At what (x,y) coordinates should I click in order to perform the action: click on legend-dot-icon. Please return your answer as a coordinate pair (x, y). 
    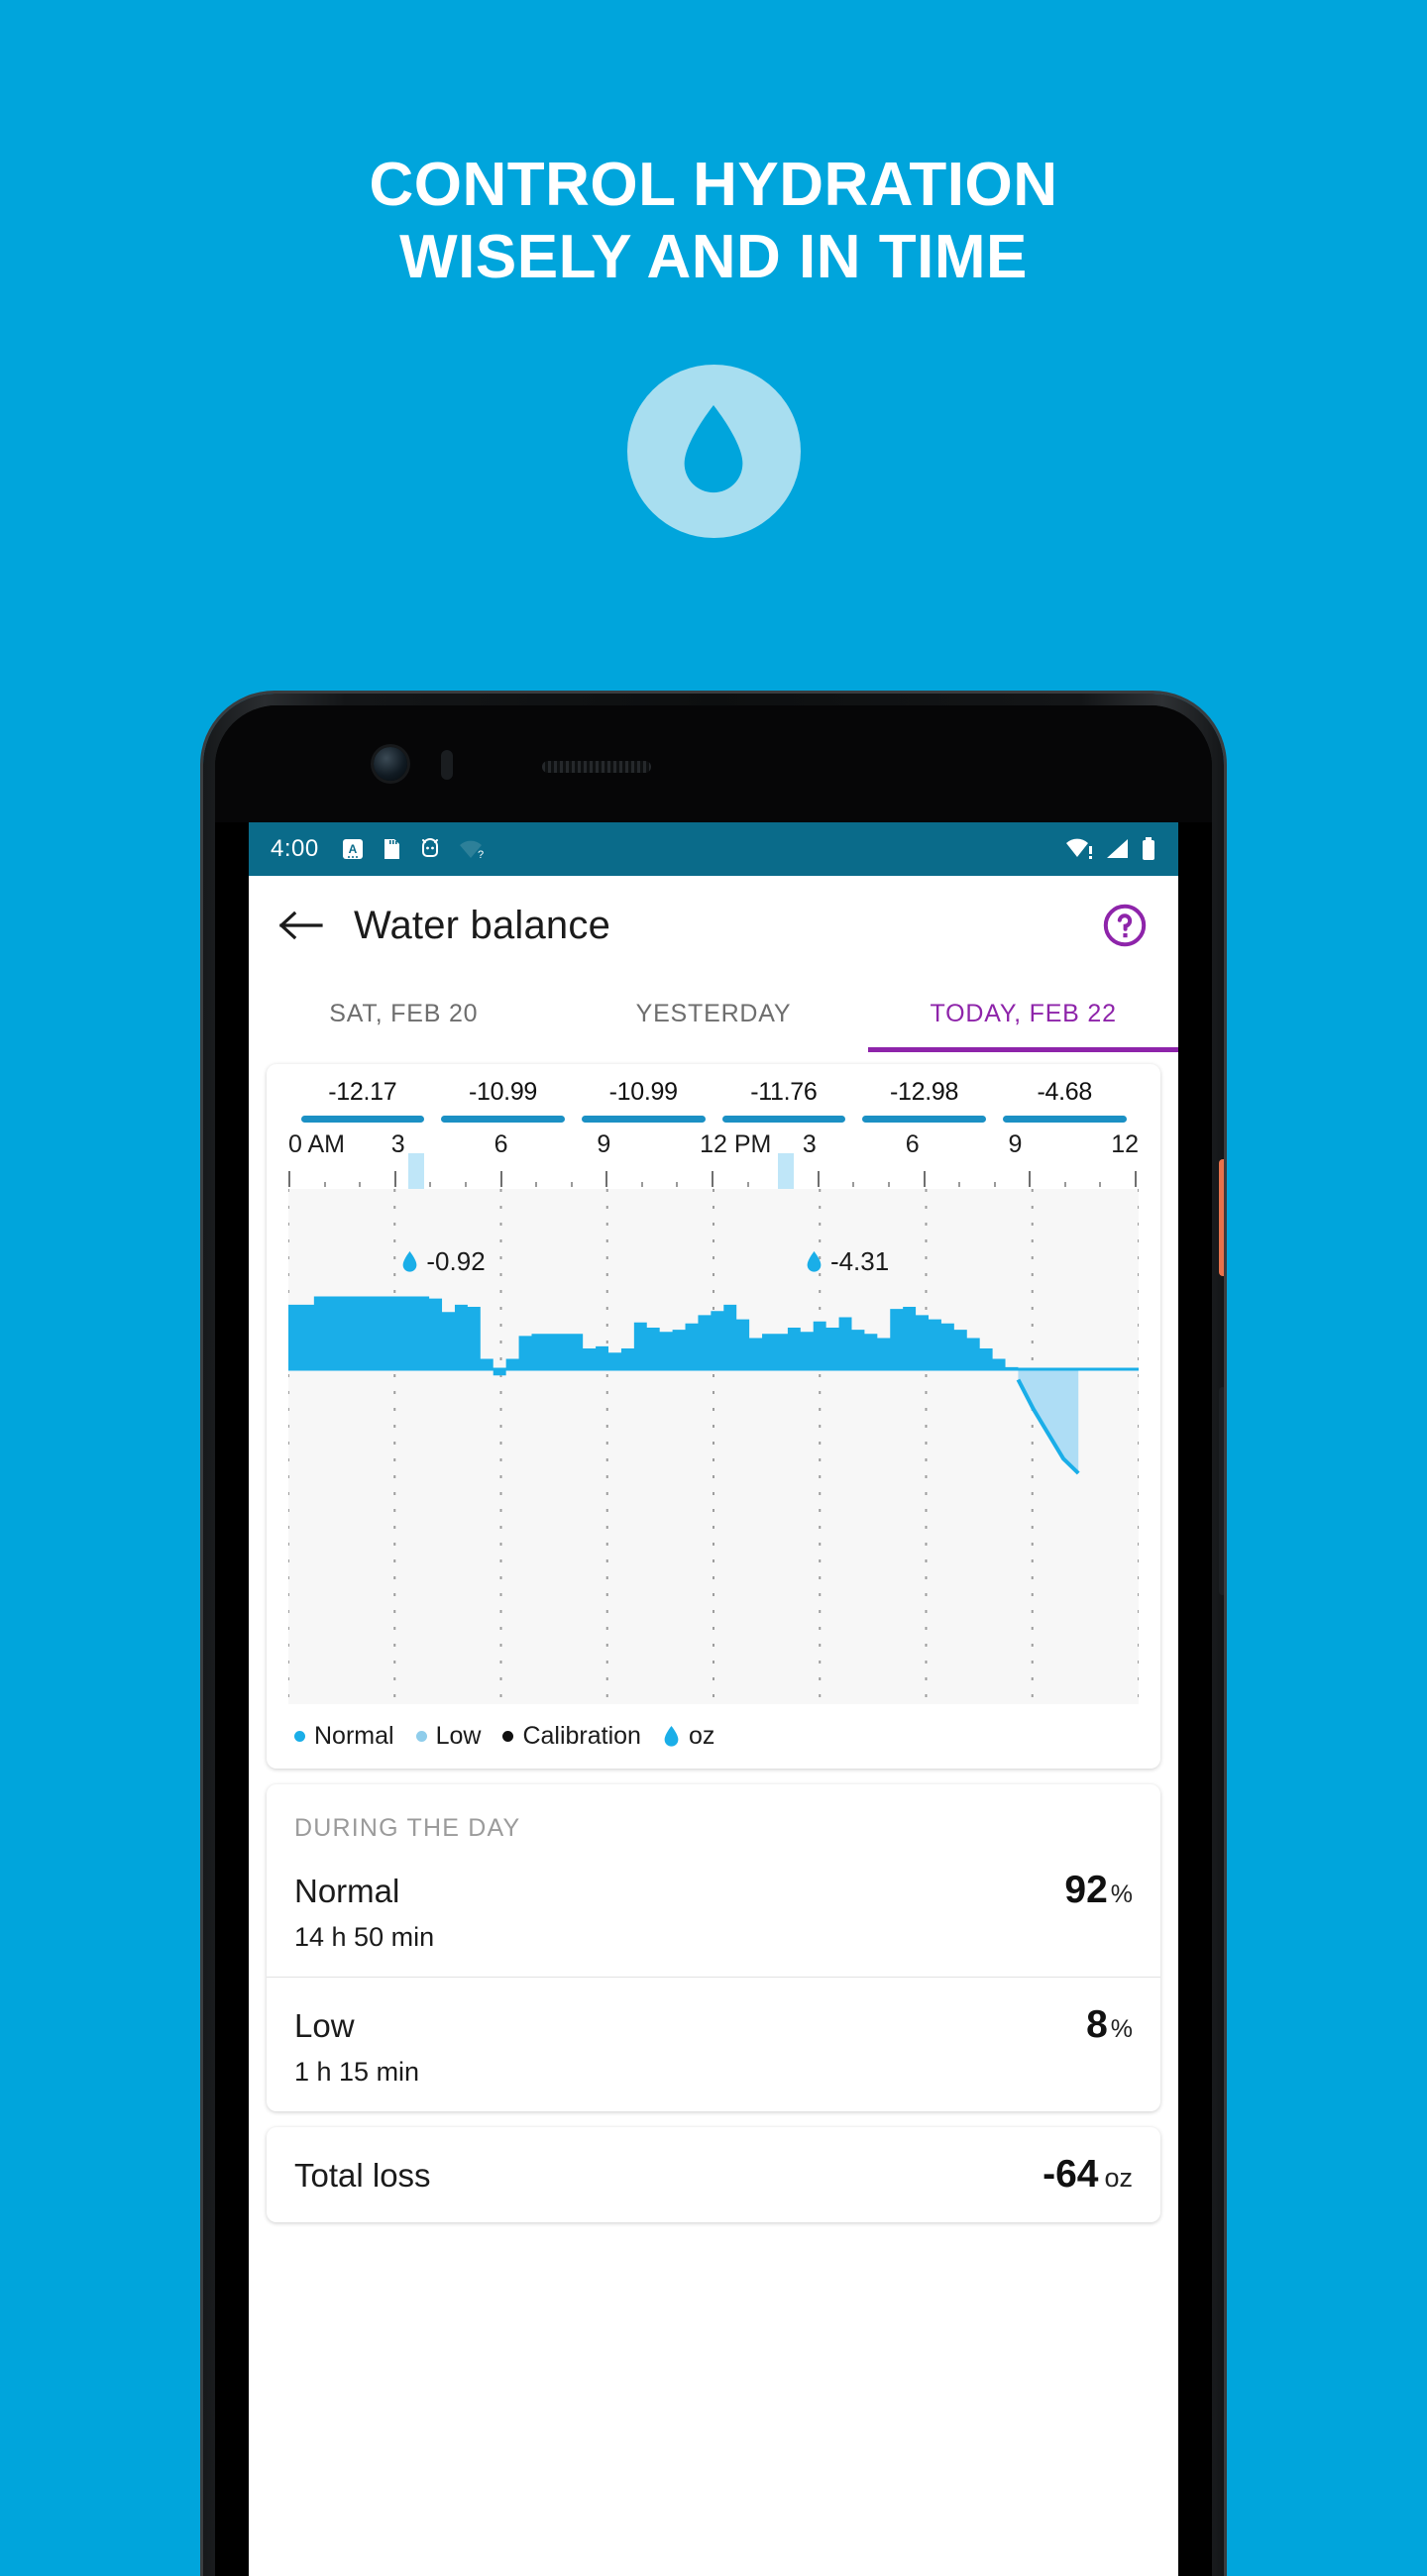
    Looking at the image, I should click on (508, 1736).